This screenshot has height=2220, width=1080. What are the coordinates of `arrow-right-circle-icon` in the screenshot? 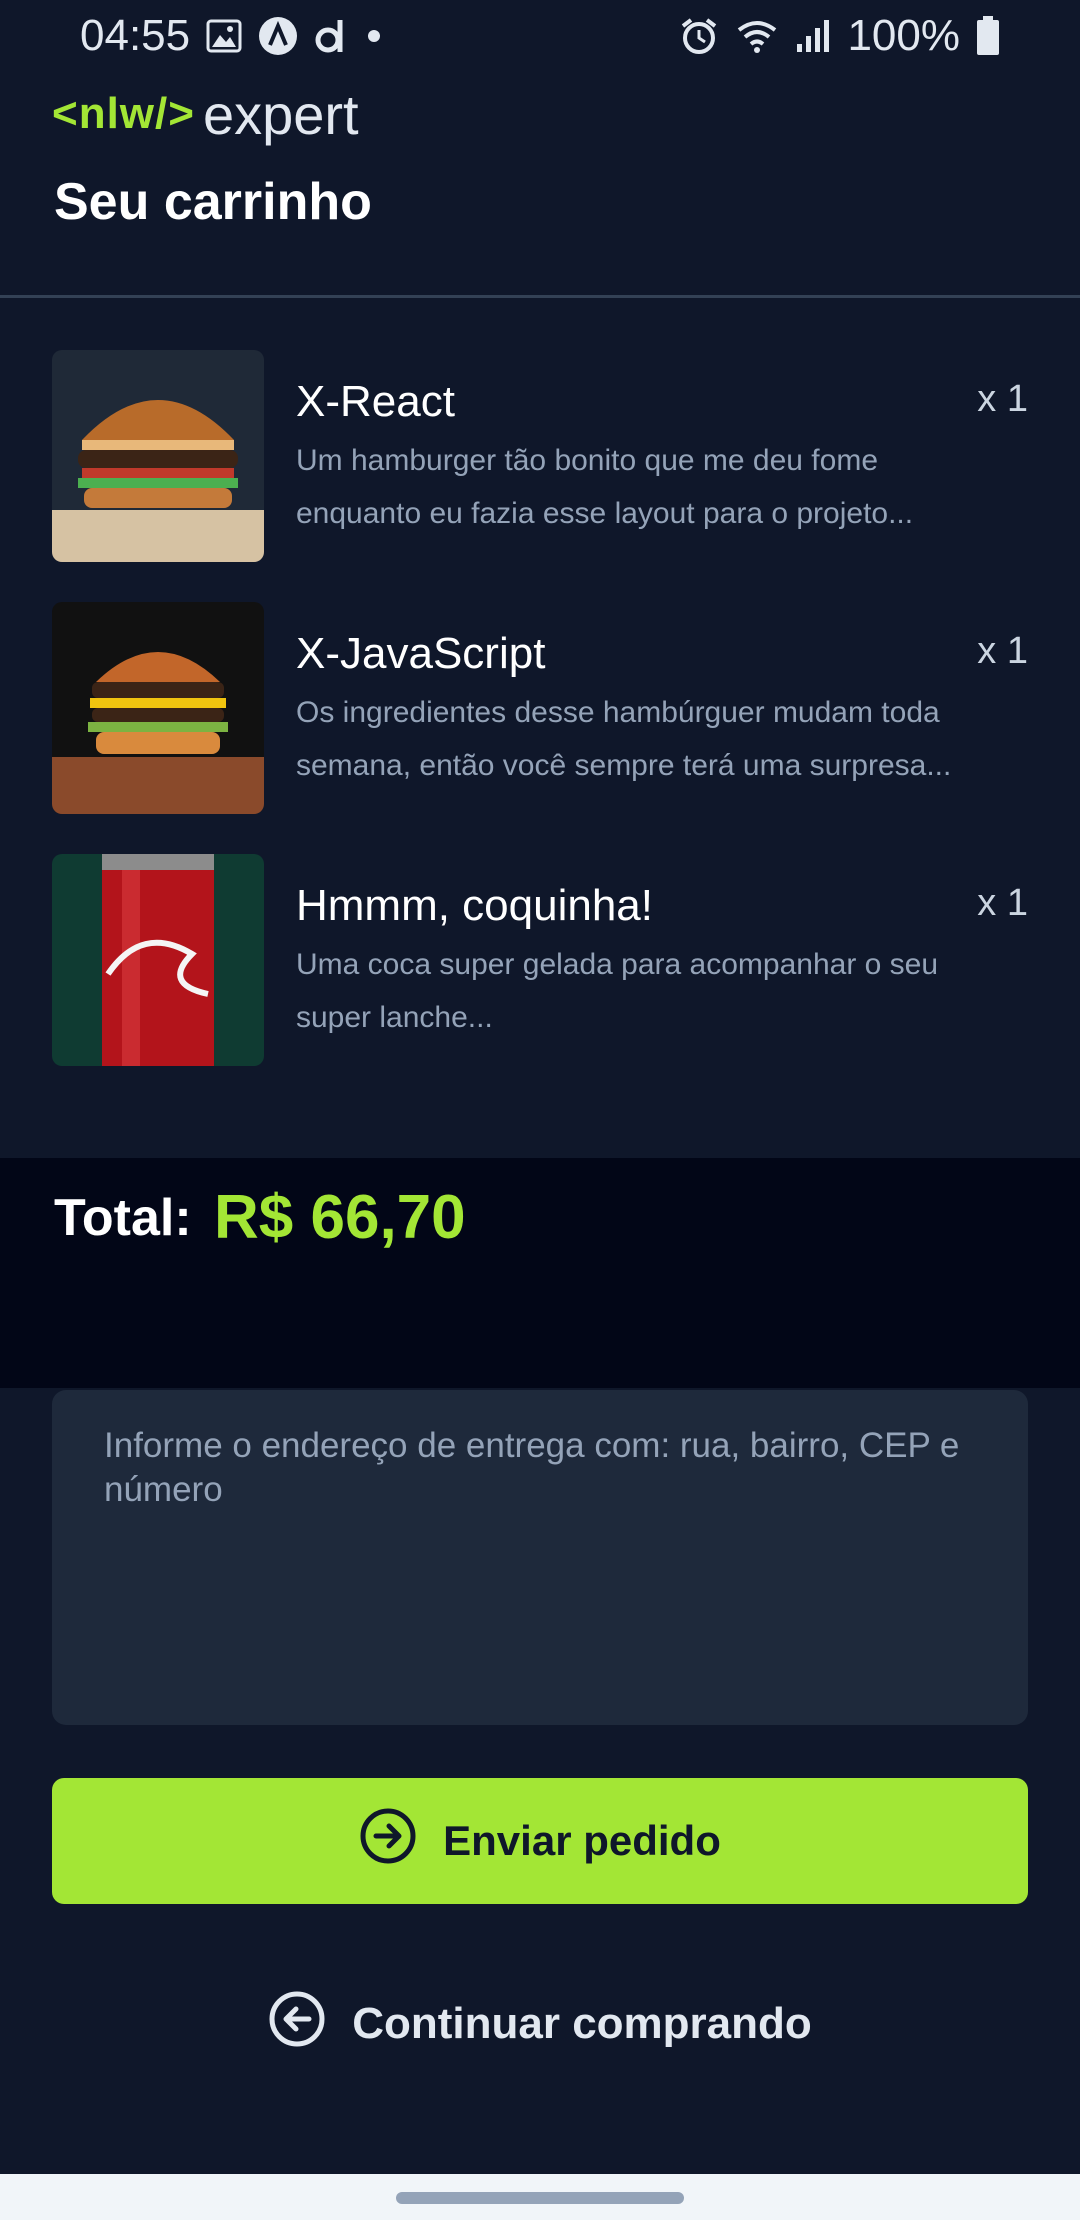 It's located at (388, 1841).